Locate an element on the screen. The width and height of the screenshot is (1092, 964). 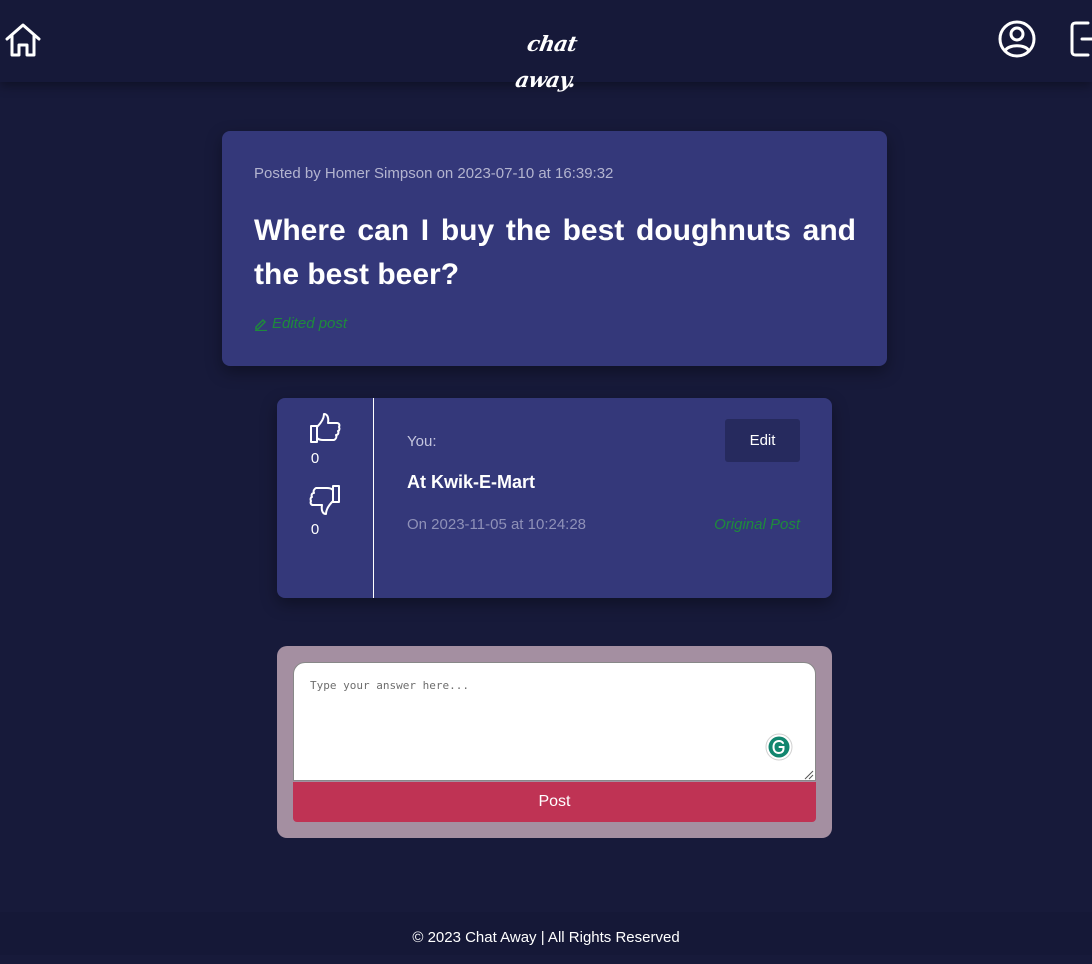
top-navbar: chat away. is located at coordinates (546, 46).